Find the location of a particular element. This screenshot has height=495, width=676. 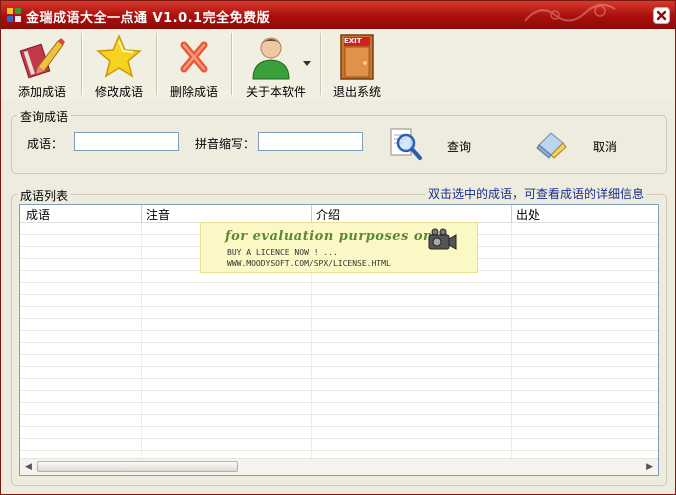

close-icon is located at coordinates (661, 15).